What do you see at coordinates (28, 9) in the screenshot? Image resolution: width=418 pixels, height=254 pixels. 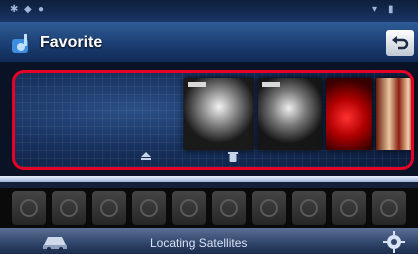 I see `signal-icon: ◆` at bounding box center [28, 9].